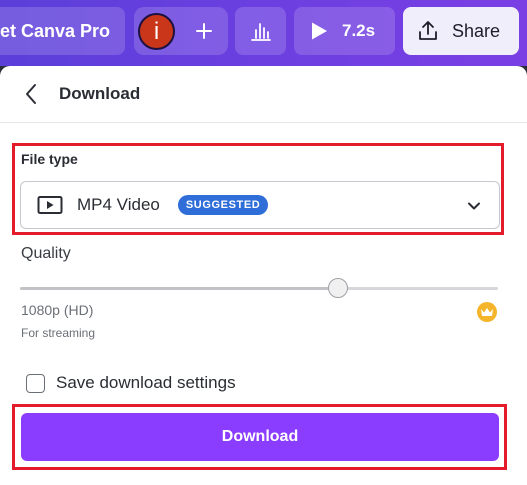 The height and width of the screenshot is (485, 527). I want to click on quality-slider-thumb, so click(338, 288).